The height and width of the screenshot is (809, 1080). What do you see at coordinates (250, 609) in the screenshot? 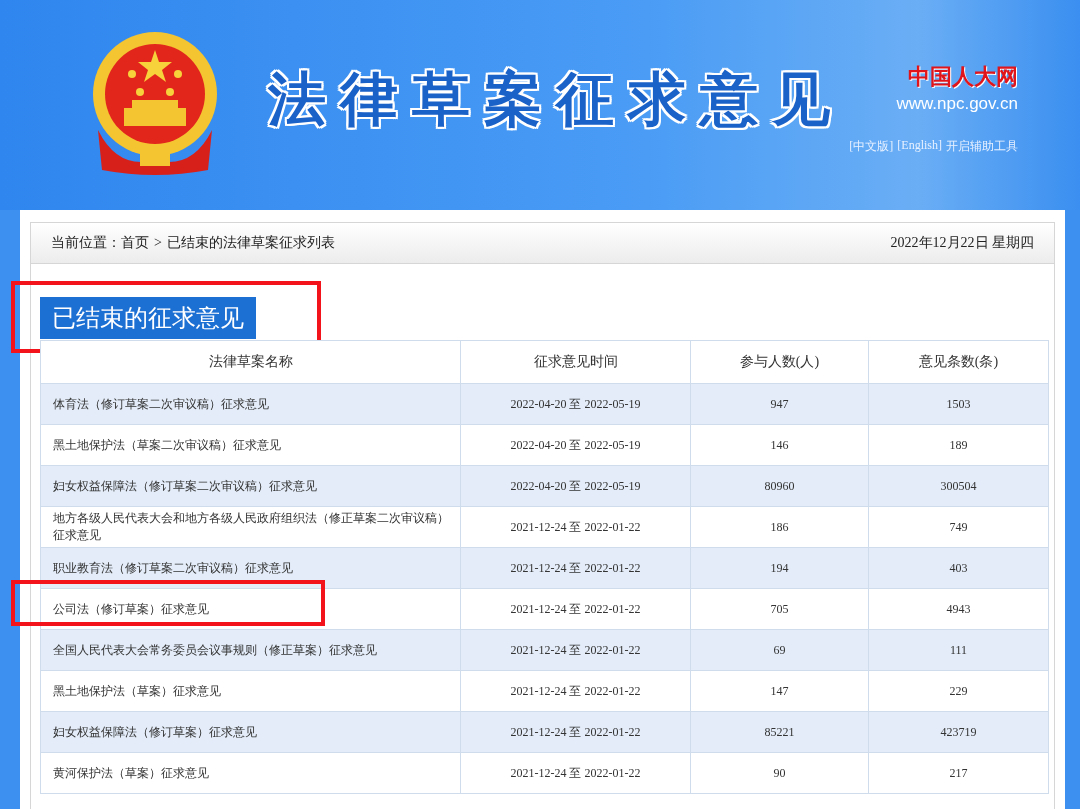
I see `law-draft-link: 公司法（修订草案）征求意见` at bounding box center [250, 609].